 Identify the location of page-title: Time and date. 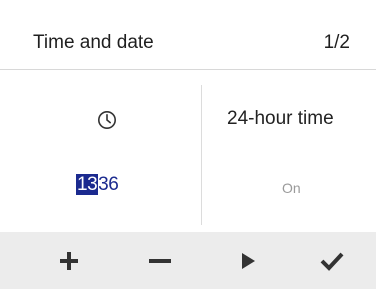
(93, 42).